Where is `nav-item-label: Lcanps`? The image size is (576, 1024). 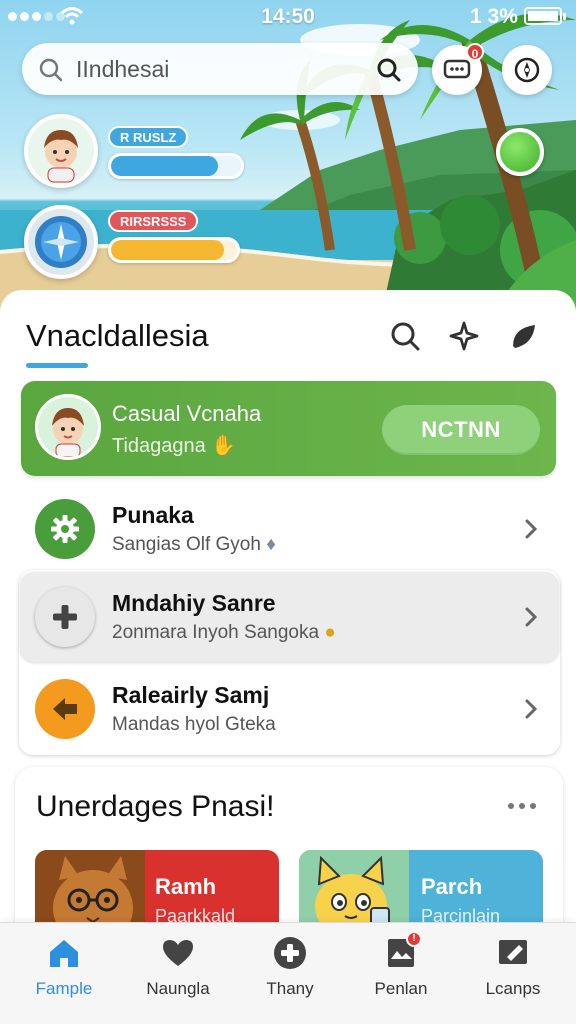 nav-item-label: Lcanps is located at coordinates (513, 988).